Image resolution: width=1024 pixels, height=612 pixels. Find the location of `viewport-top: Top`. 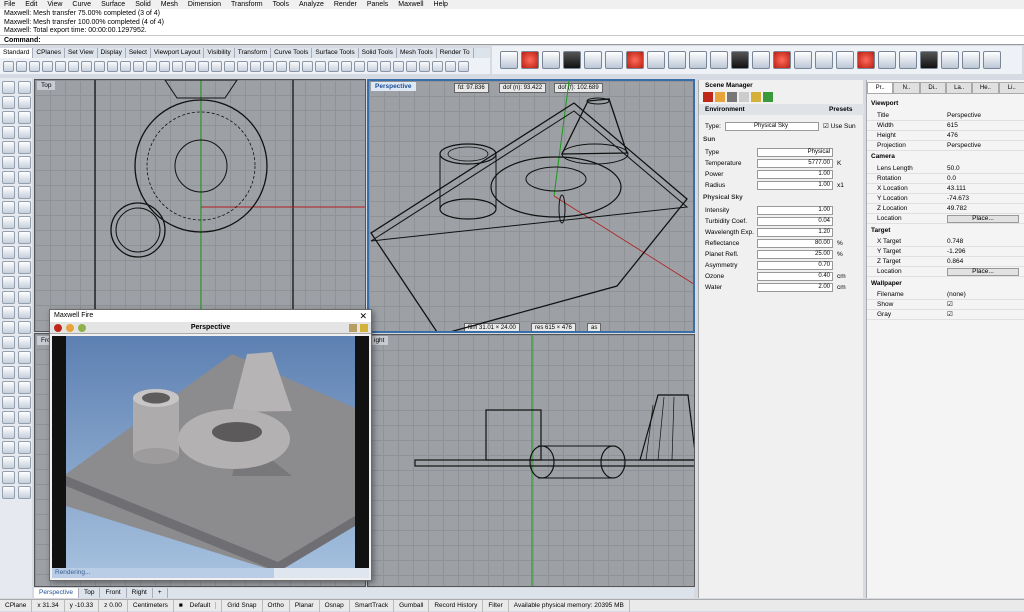

viewport-top: Top is located at coordinates (200, 205).